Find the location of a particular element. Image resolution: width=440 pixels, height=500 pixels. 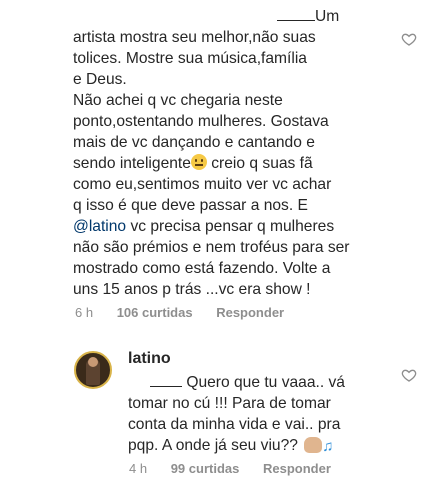

comment-text-line: artista mostra seu melhor,não suas is located at coordinates (194, 37).